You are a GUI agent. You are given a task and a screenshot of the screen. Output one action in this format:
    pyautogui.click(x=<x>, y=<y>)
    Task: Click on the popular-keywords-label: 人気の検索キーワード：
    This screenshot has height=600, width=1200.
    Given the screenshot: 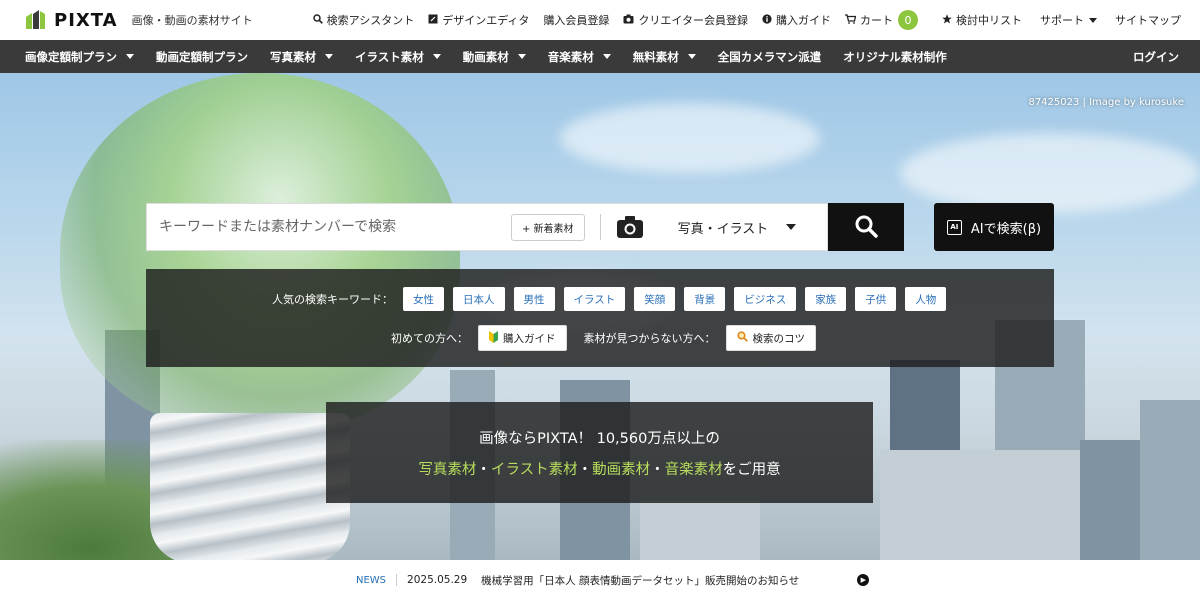 What is the action you would take?
    pyautogui.click(x=332, y=299)
    